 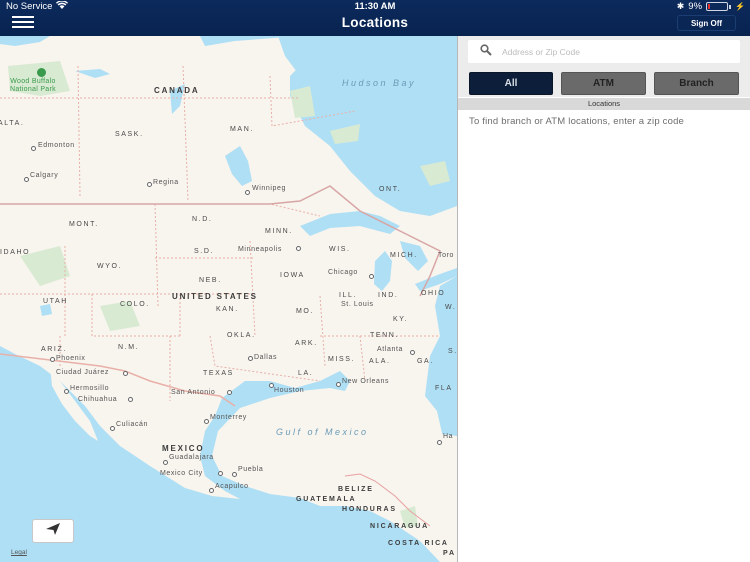 What do you see at coordinates (371, 276) in the screenshot?
I see `city-dot-chicago` at bounding box center [371, 276].